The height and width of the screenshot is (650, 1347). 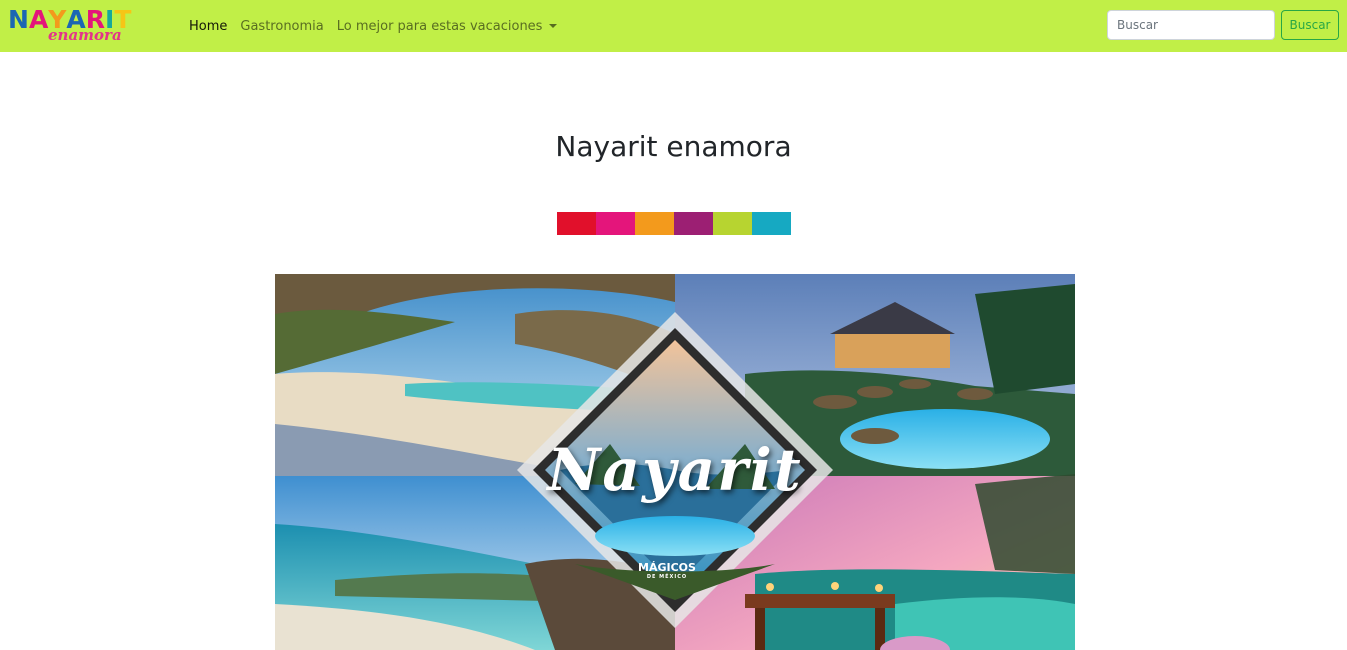 I want to click on search-button: Buscar, so click(x=1310, y=25).